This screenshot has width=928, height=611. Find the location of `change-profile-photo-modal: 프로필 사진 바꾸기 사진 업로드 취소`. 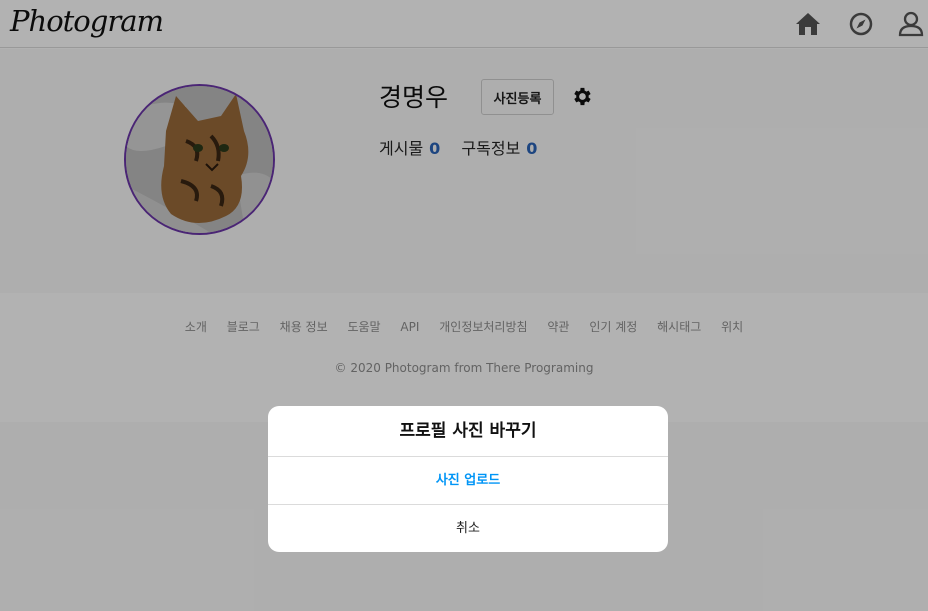

change-profile-photo-modal: 프로필 사진 바꾸기 사진 업로드 취소 is located at coordinates (468, 479).